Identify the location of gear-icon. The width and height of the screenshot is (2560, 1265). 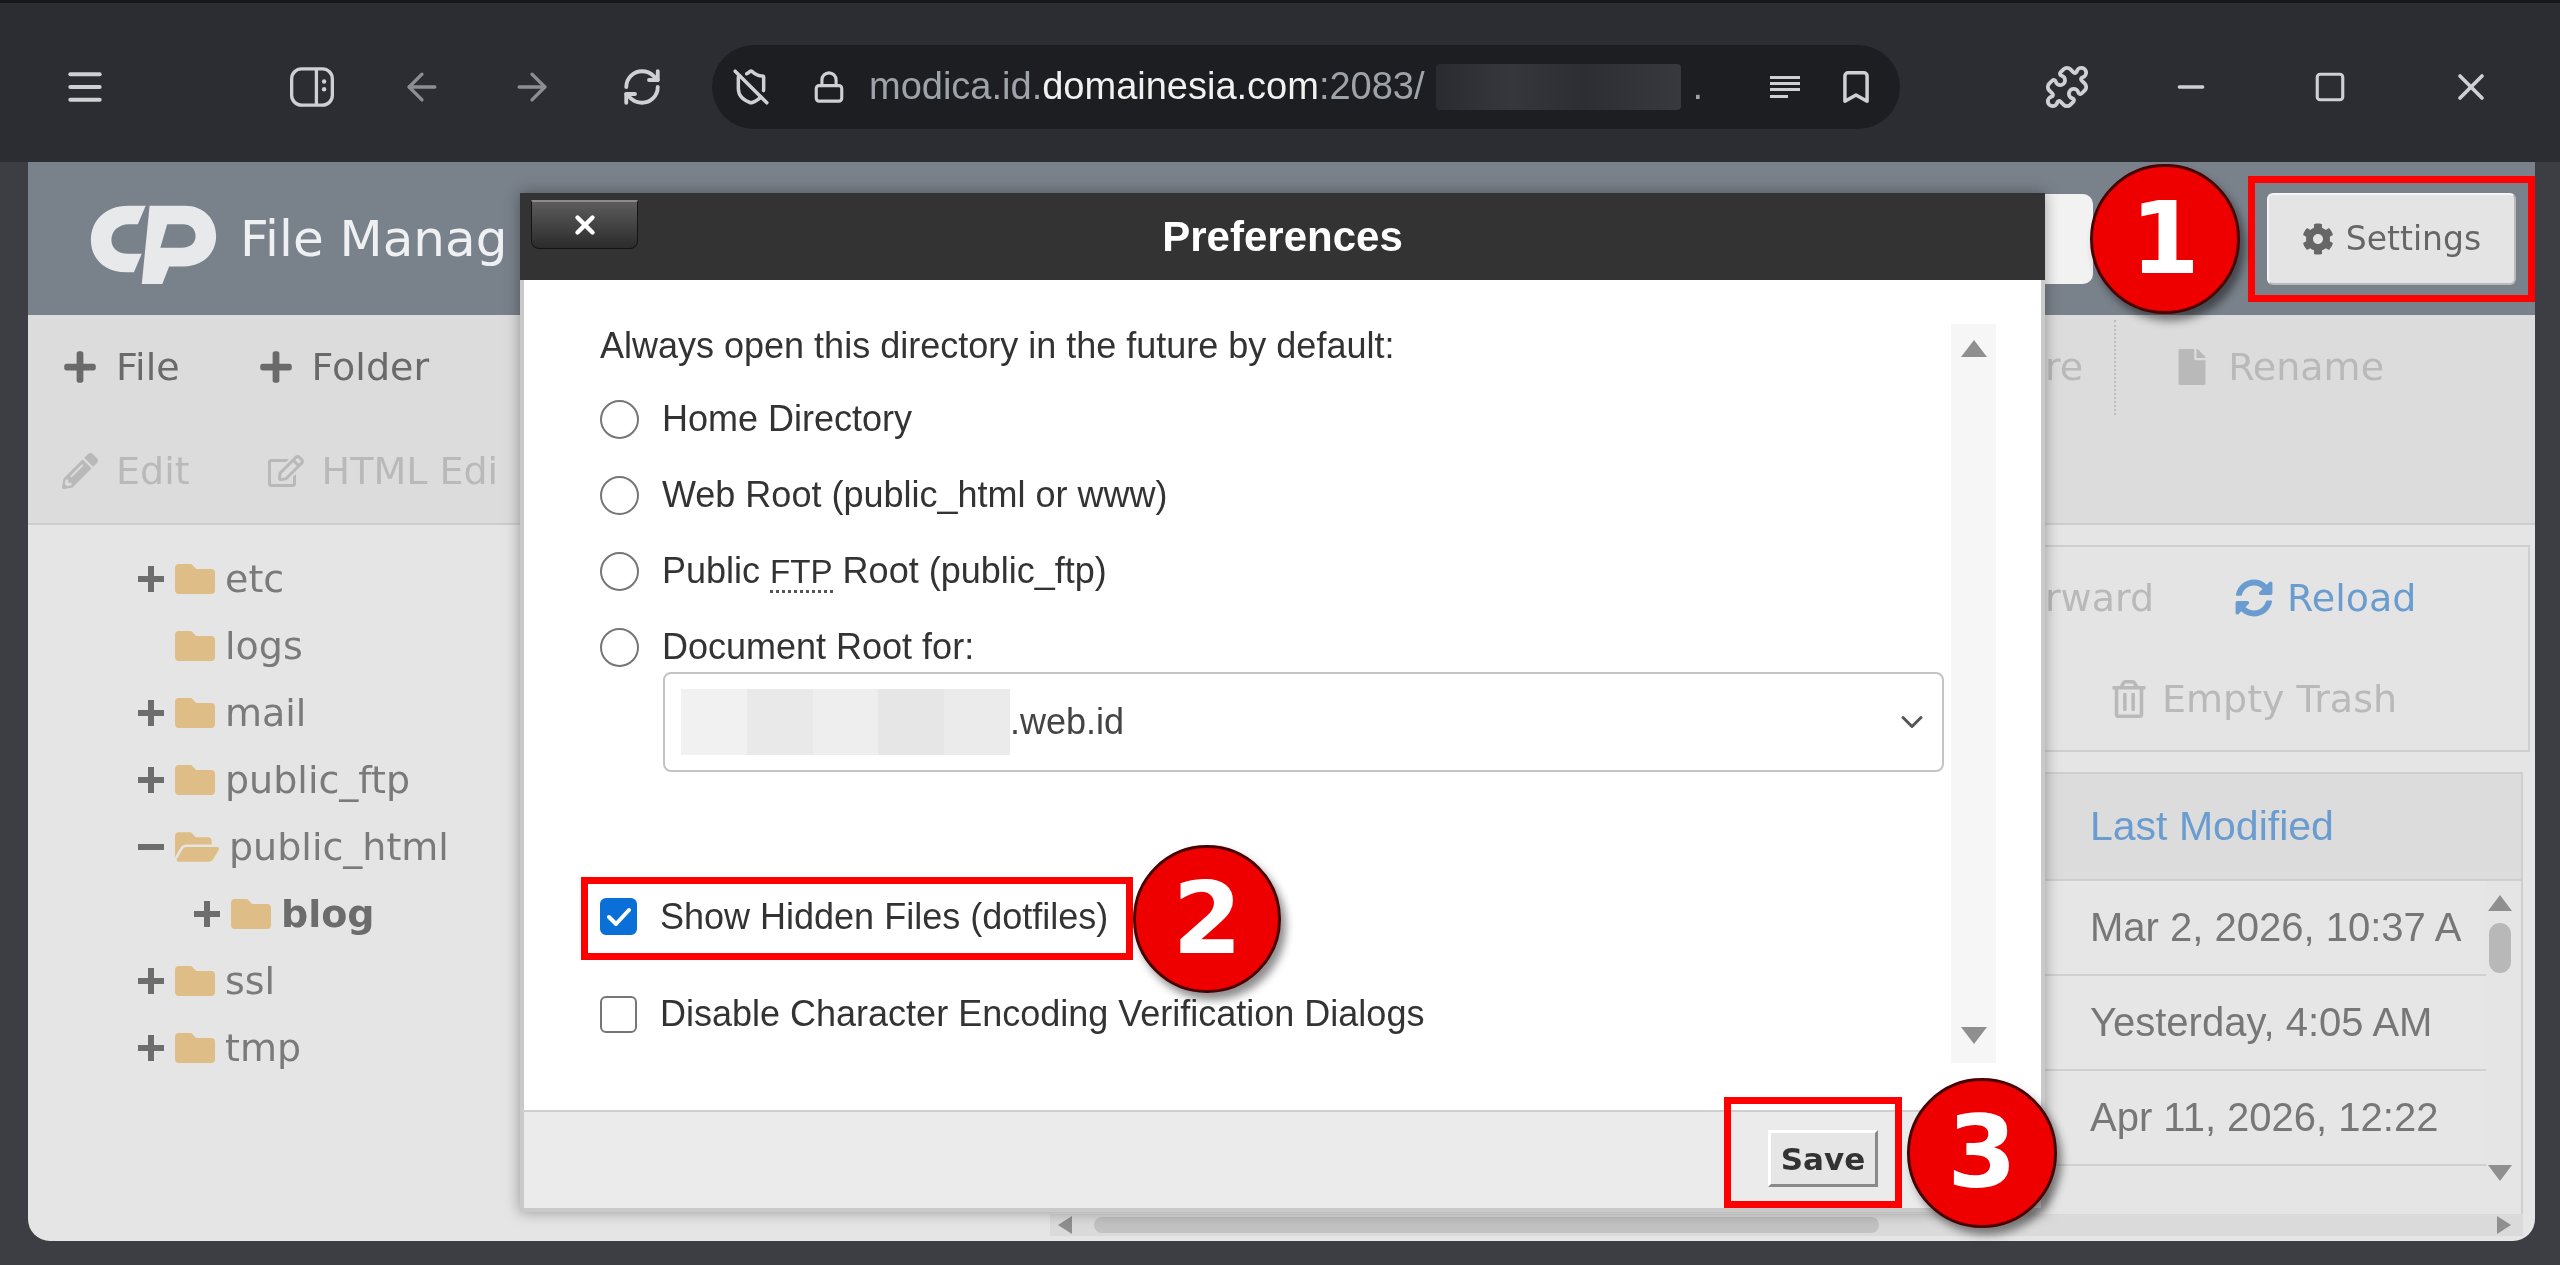
(2317, 238).